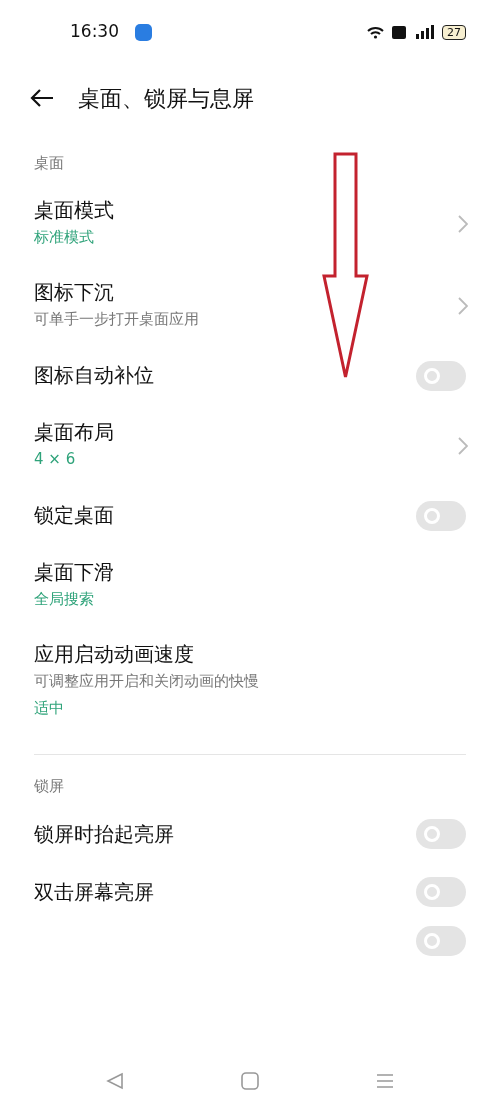  I want to click on status-time: 16:30, so click(94, 32).